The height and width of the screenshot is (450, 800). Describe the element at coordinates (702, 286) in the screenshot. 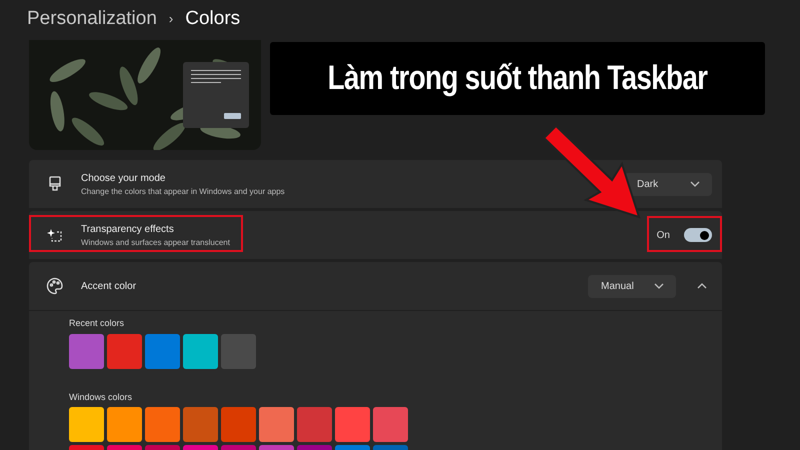

I see `collapse-chevron-icon` at that location.